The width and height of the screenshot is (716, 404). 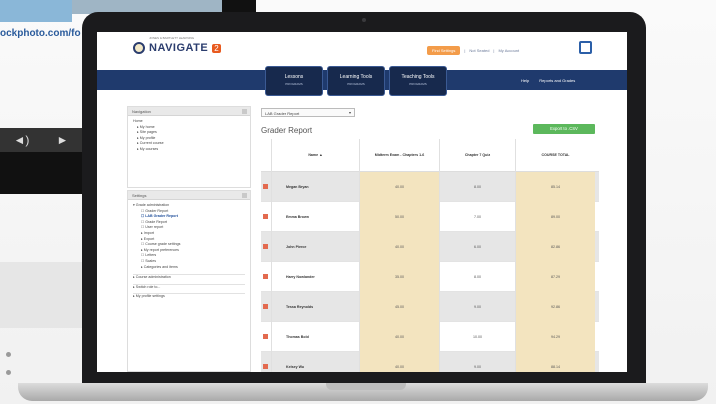 I want to click on seal-icon, so click(x=139, y=48).